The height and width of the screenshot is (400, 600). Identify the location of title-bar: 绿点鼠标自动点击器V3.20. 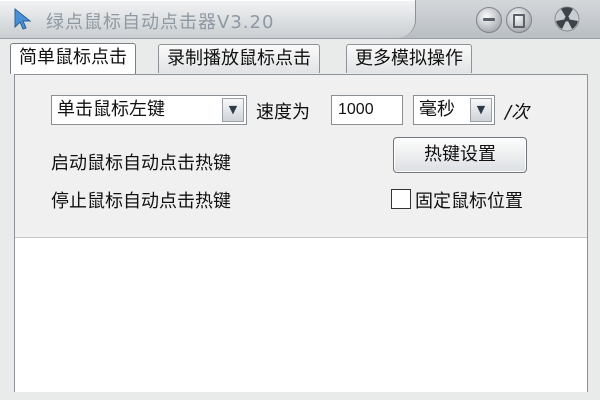
(300, 19).